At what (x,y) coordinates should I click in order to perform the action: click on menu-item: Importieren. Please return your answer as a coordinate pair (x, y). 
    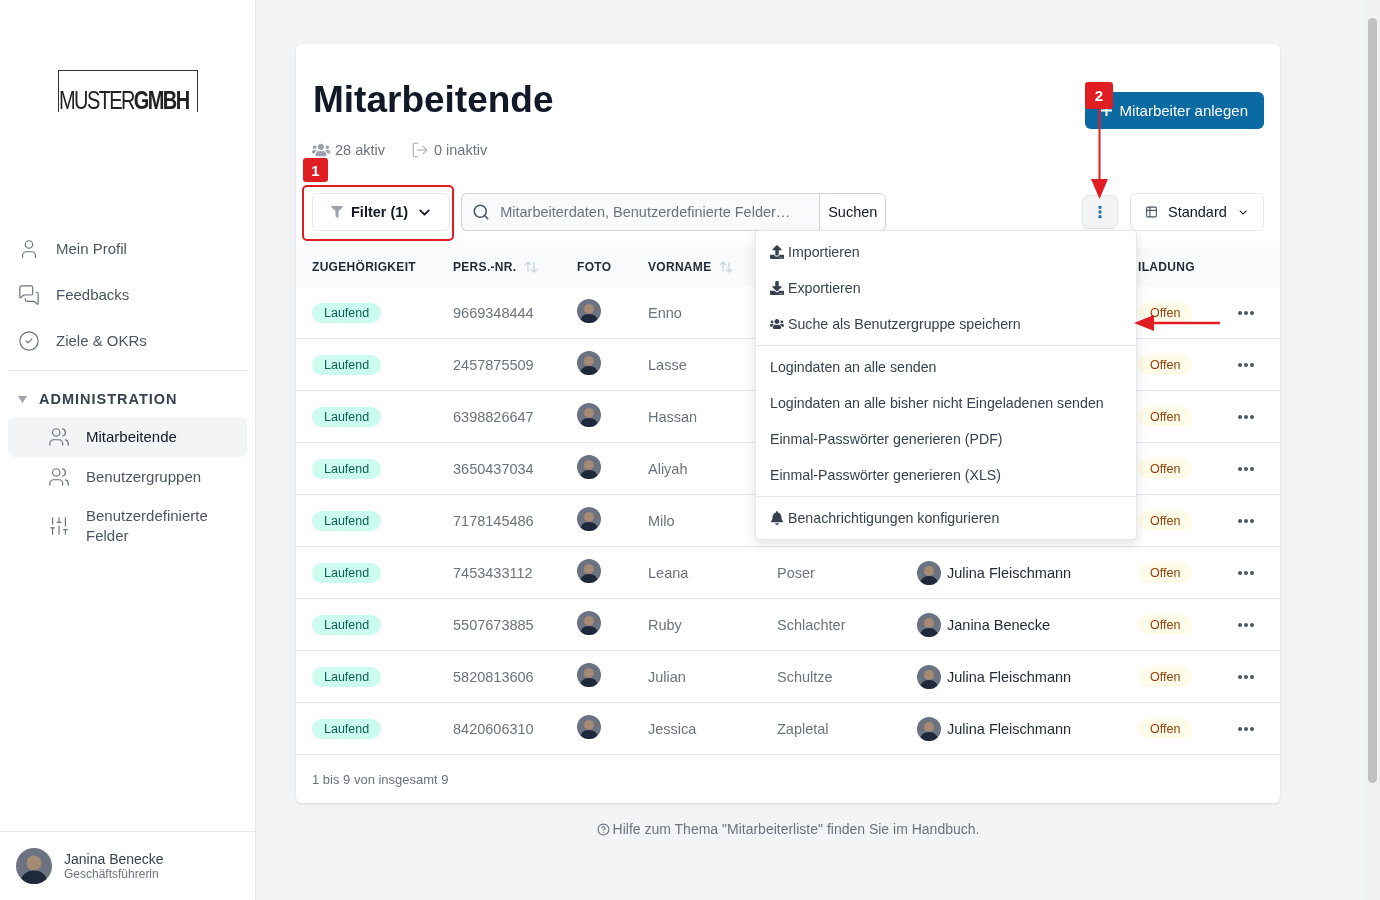
    Looking at the image, I should click on (946, 252).